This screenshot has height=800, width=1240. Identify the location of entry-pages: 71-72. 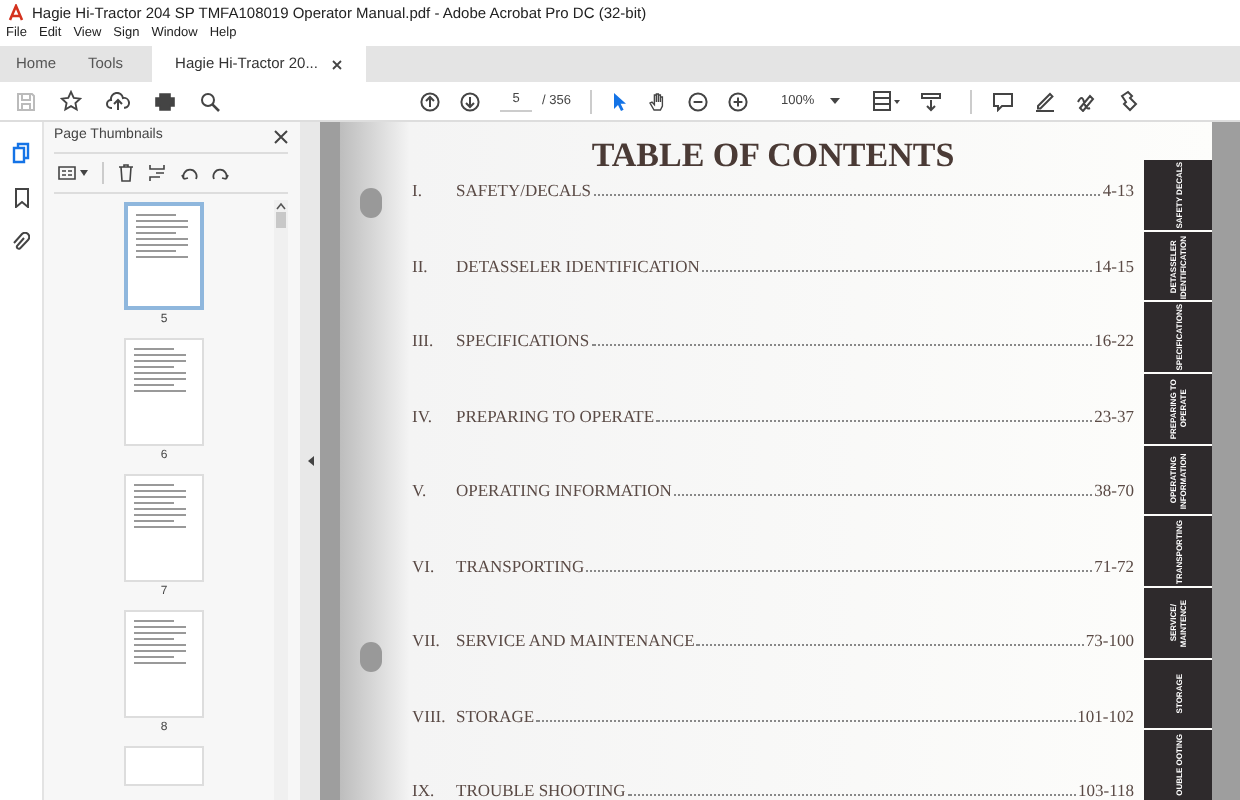
(1114, 565).